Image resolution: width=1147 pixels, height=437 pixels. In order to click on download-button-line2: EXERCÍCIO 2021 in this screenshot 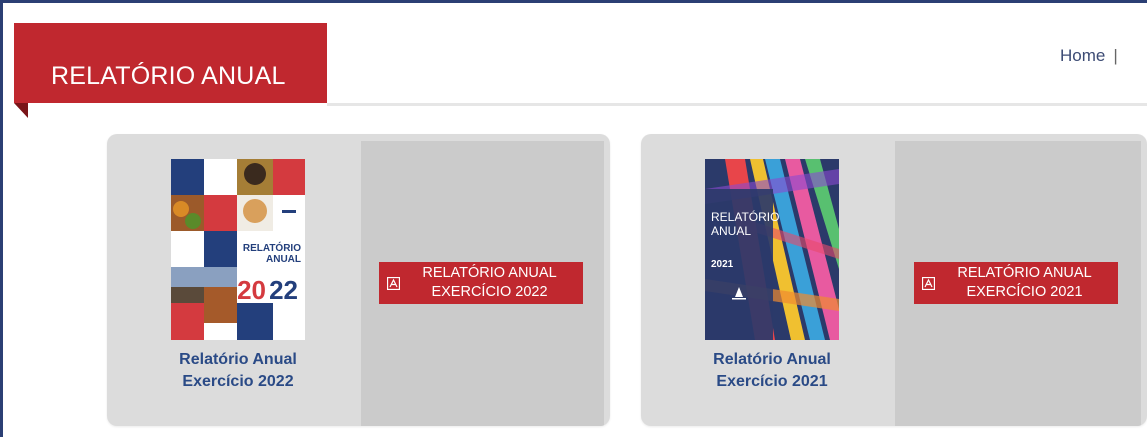, I will do `click(1024, 292)`.